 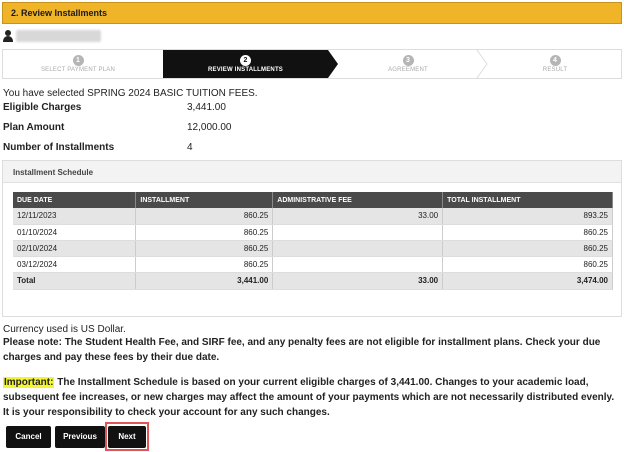 I want to click on step-result: 4 RESULT, so click(x=555, y=64).